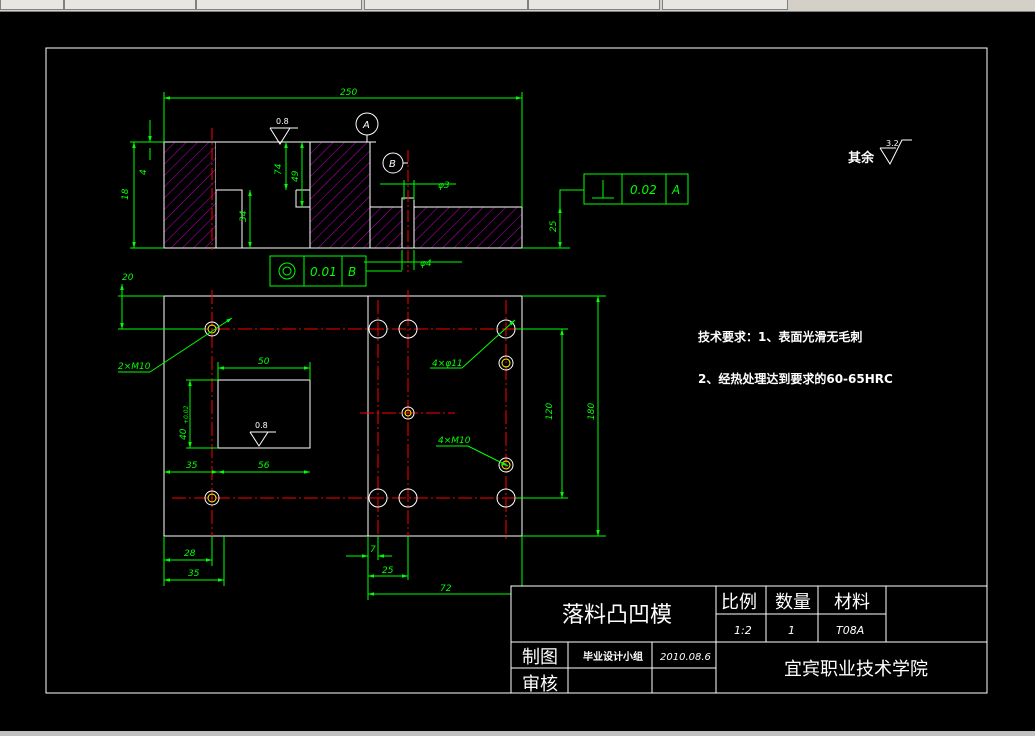 The image size is (1035, 736). What do you see at coordinates (190, 554) in the screenshot?
I see `dim-text: 28` at bounding box center [190, 554].